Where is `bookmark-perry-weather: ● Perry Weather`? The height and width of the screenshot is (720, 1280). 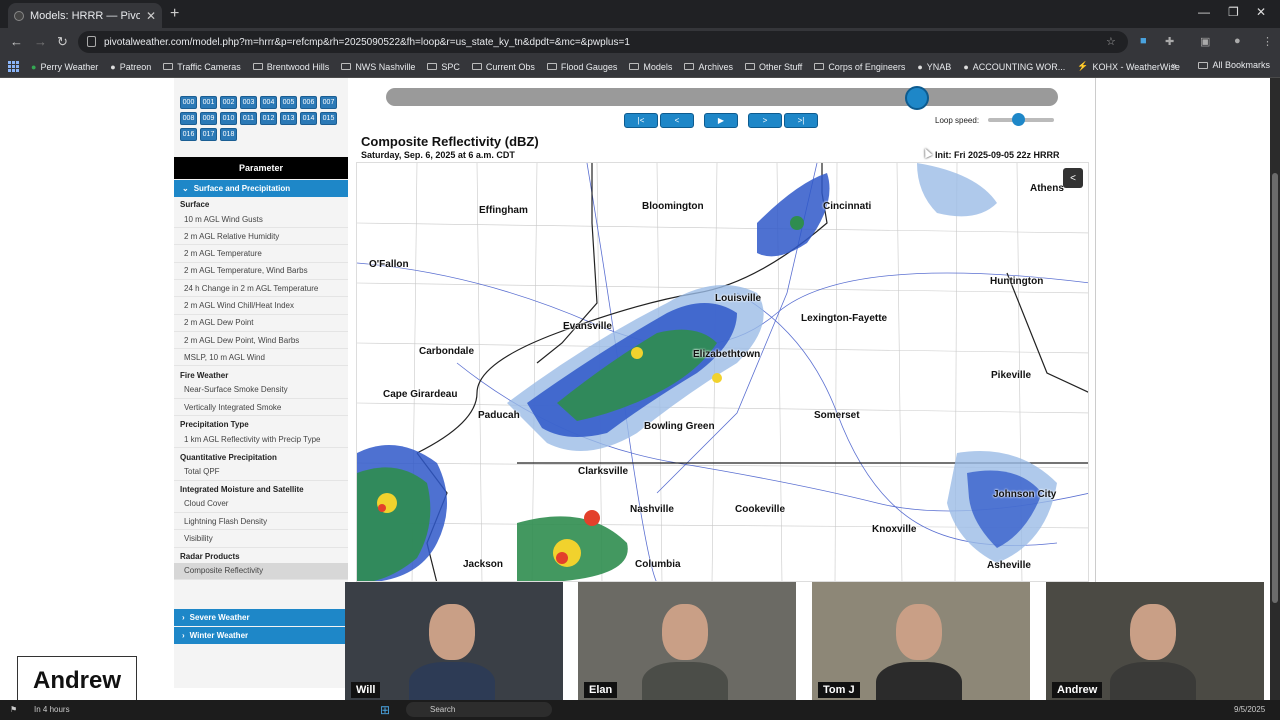
bookmark-perry-weather: ● Perry Weather is located at coordinates (64, 66).